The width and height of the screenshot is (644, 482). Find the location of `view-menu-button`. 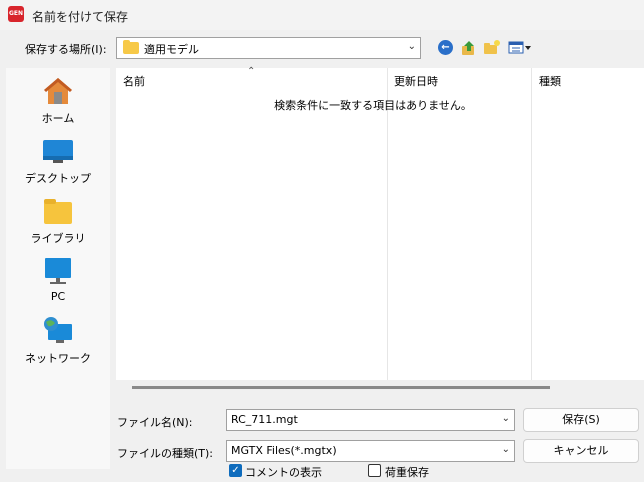

view-menu-button is located at coordinates (520, 48).